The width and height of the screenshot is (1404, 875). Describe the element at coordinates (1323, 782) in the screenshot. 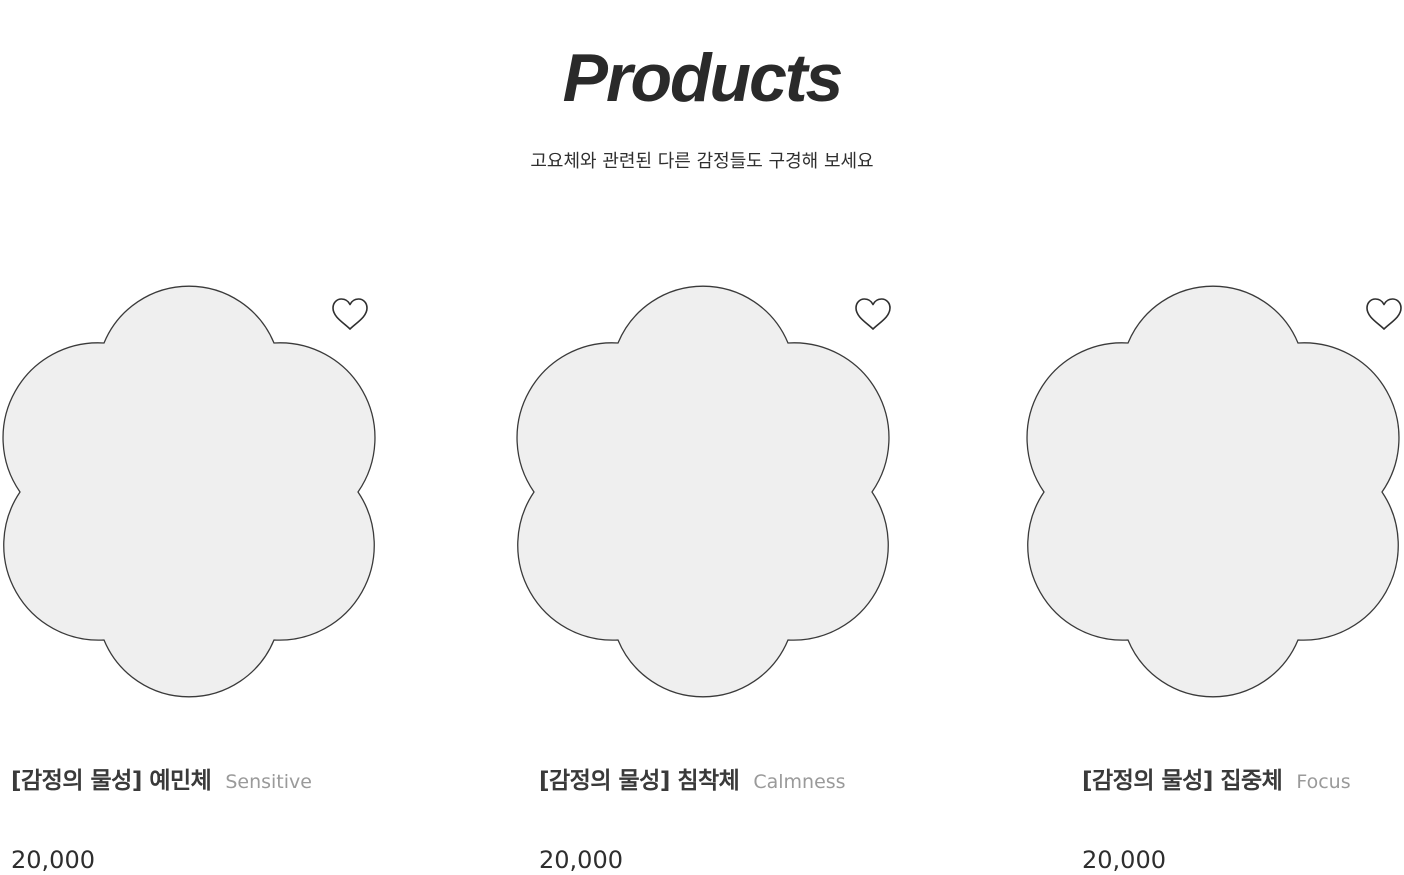

I see `product-english-name: Focus` at that location.